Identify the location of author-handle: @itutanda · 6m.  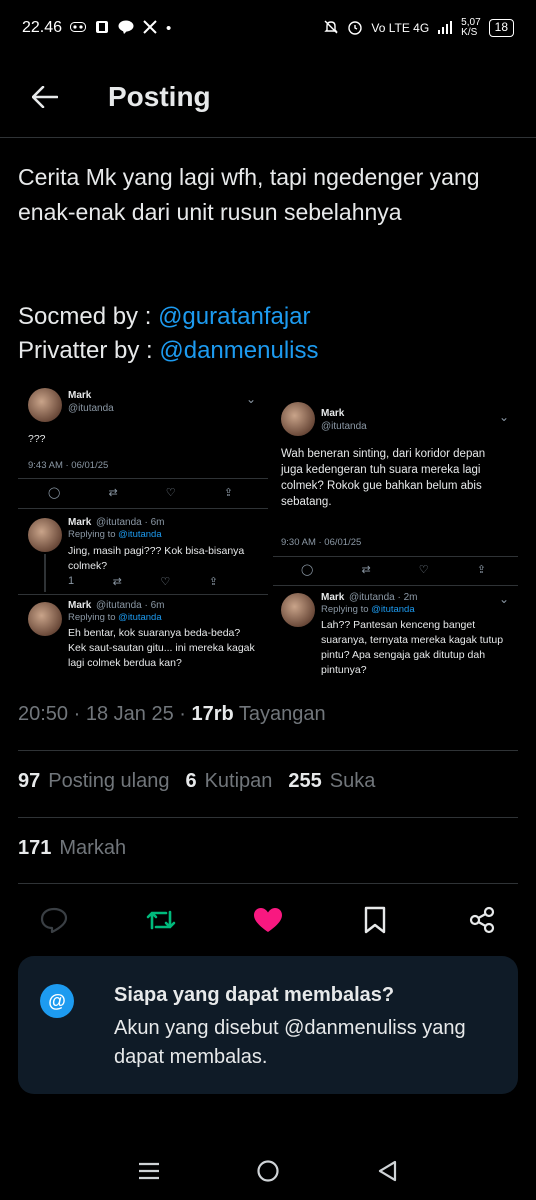
(130, 605).